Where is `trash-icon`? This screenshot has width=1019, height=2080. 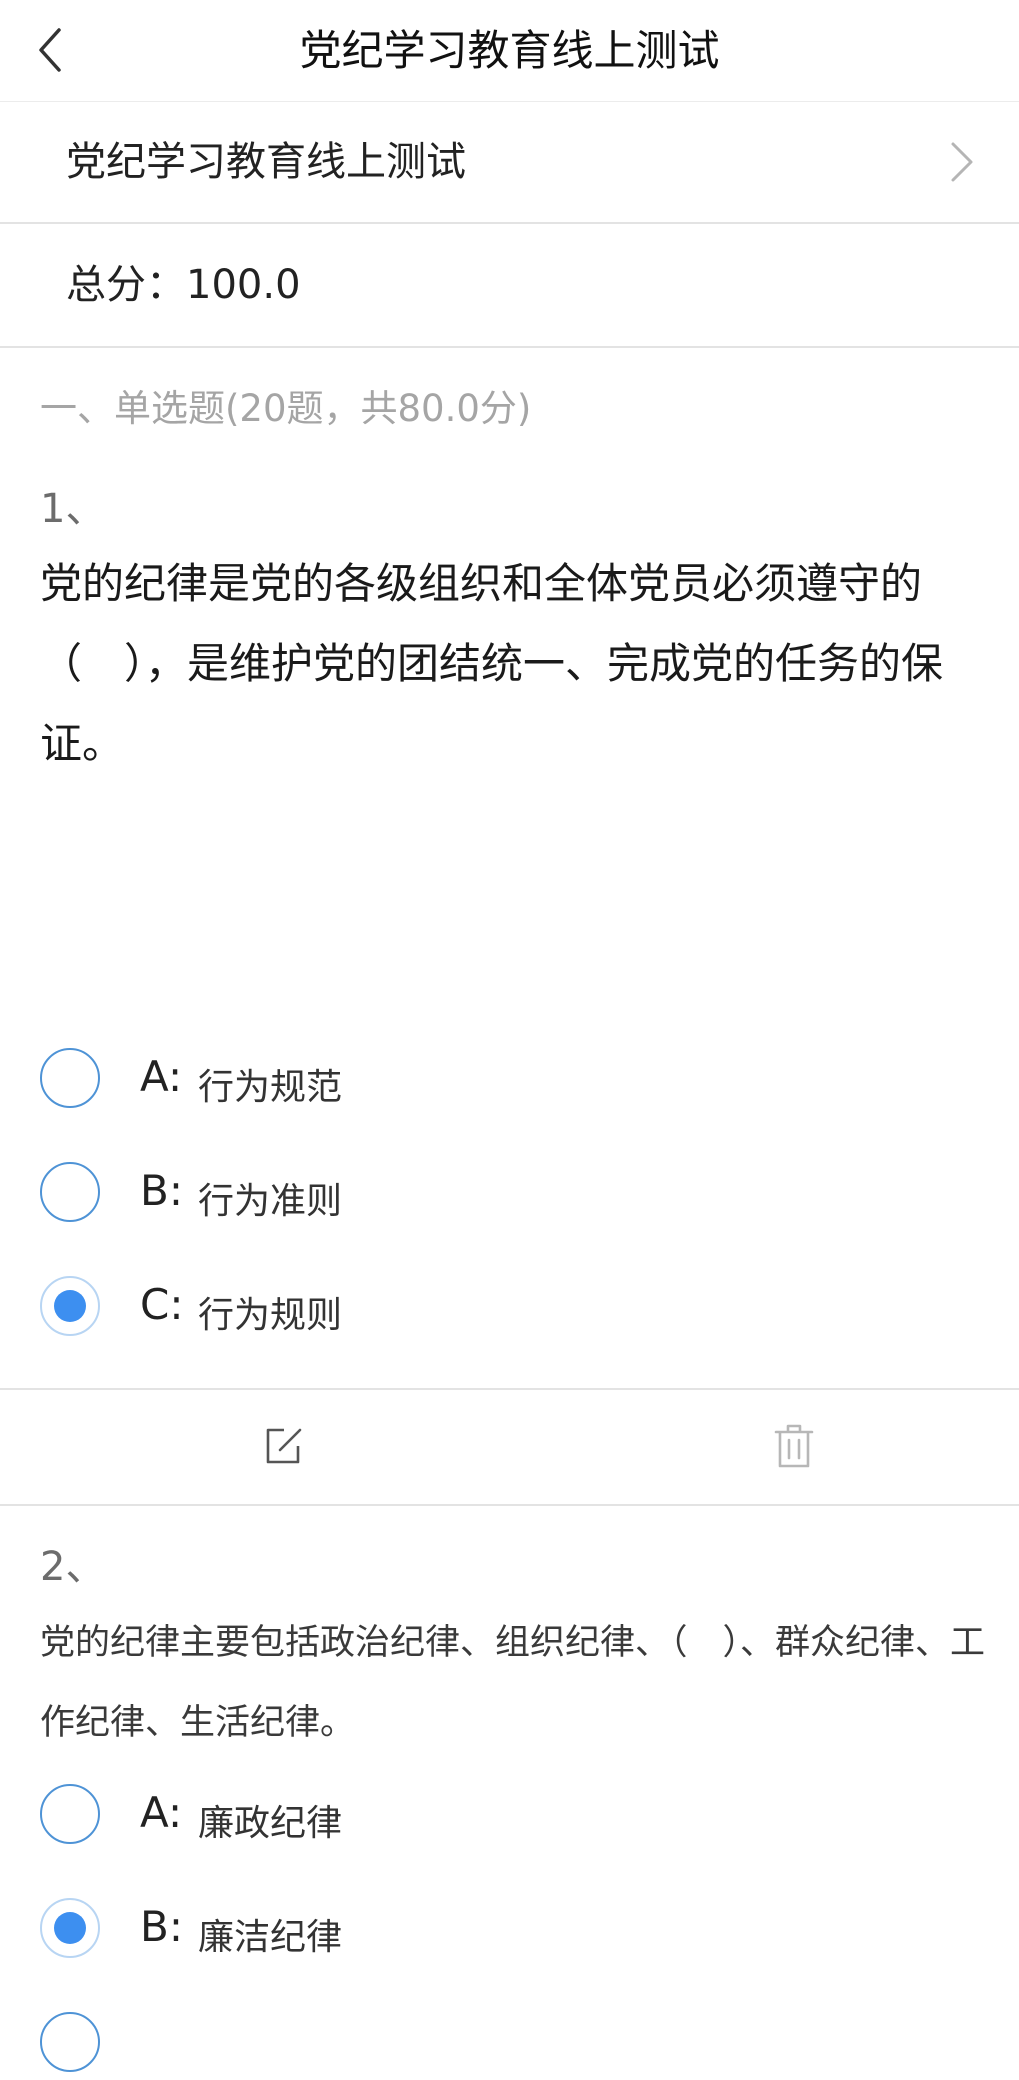 trash-icon is located at coordinates (794, 1446).